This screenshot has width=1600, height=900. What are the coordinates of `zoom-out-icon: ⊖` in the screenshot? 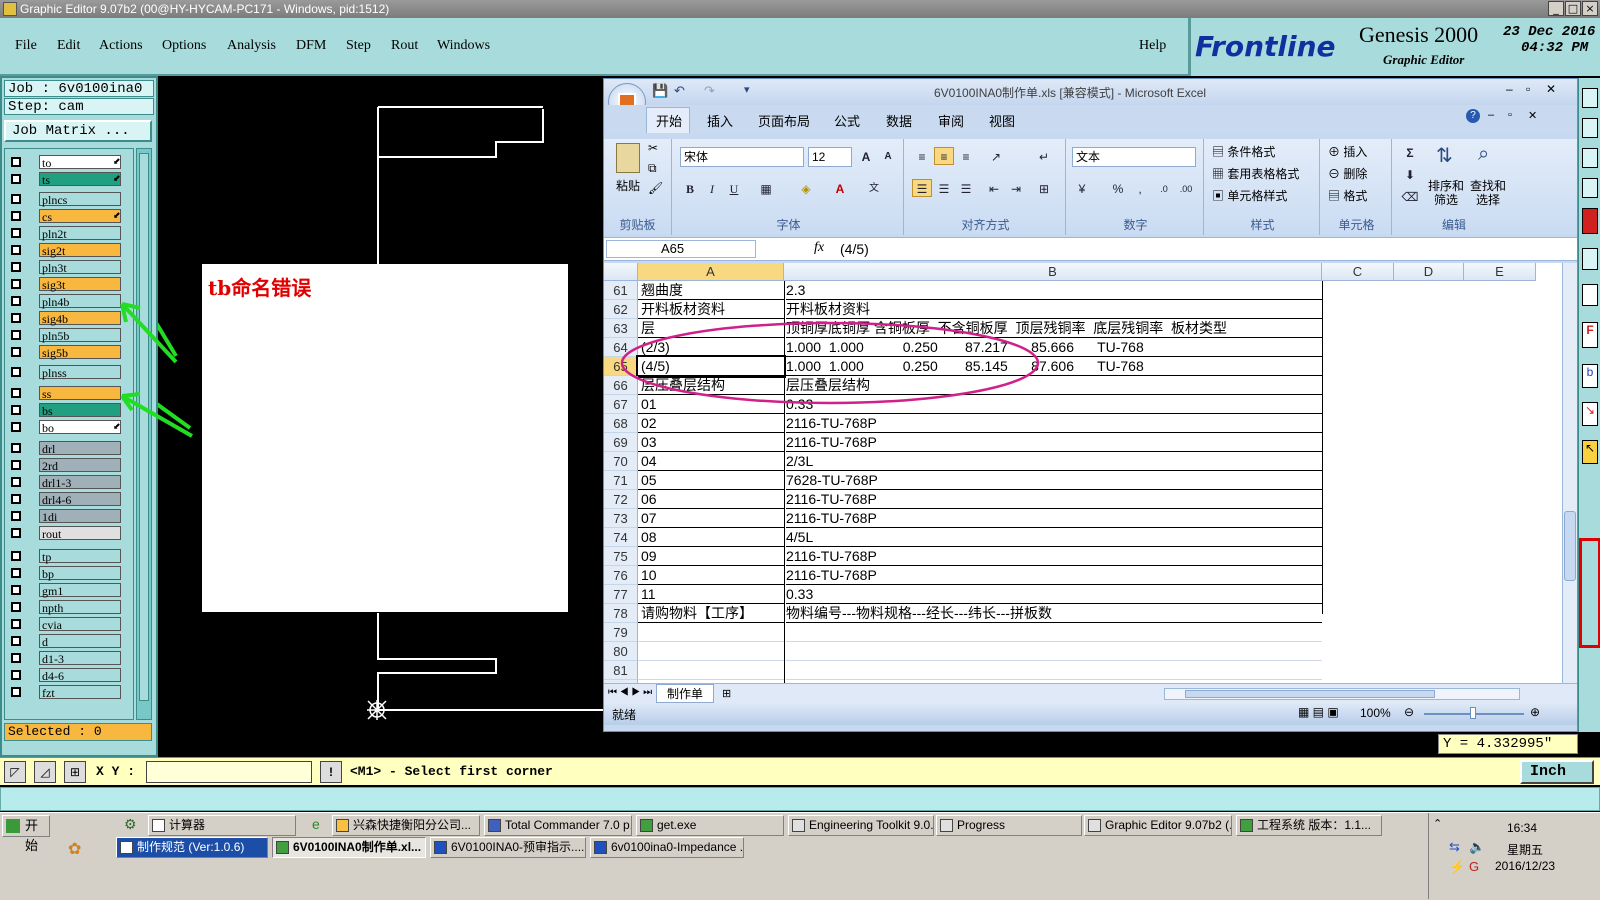 It's located at (1409, 712).